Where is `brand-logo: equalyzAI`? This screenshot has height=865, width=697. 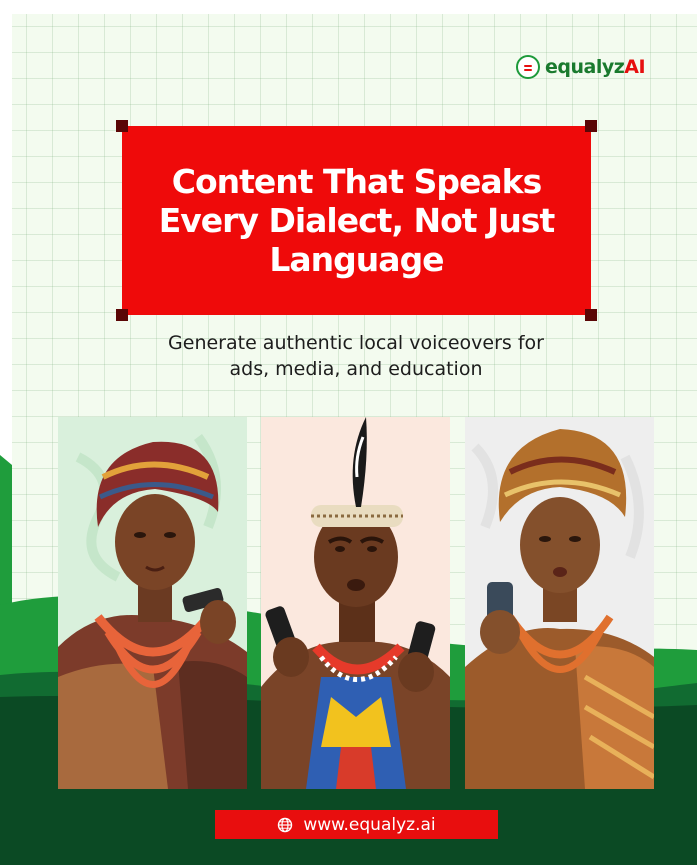
brand-logo: equalyzAI is located at coordinates (581, 67).